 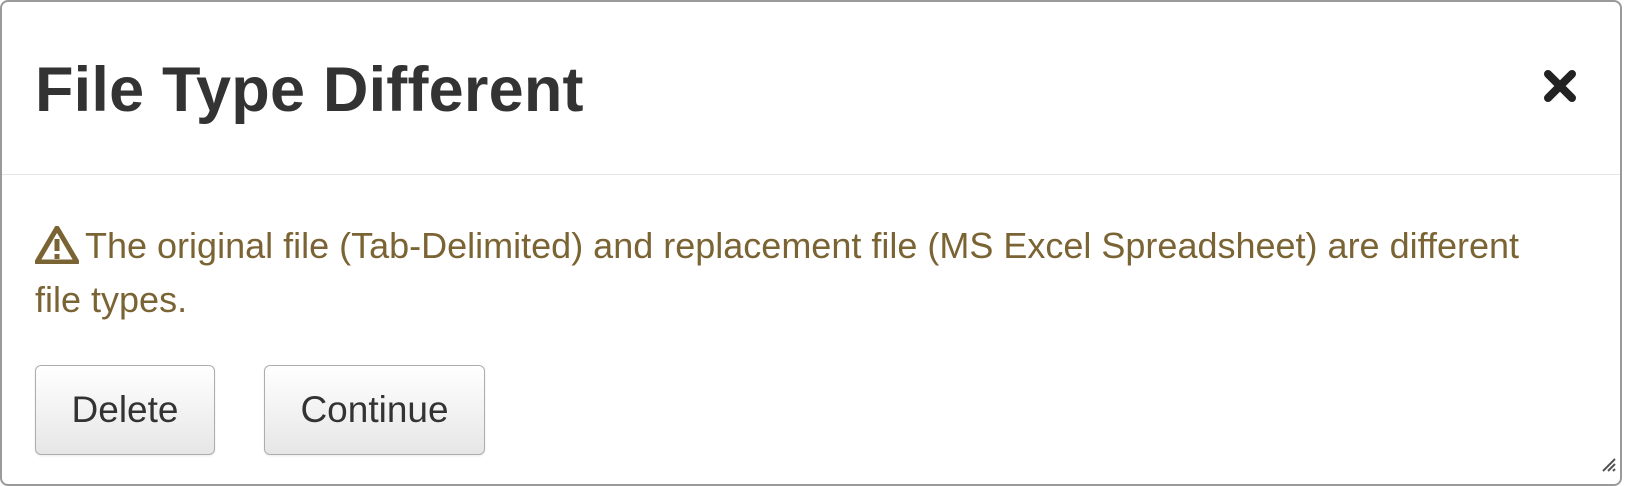 What do you see at coordinates (309, 90) in the screenshot?
I see `dialog-title: File Type Different` at bounding box center [309, 90].